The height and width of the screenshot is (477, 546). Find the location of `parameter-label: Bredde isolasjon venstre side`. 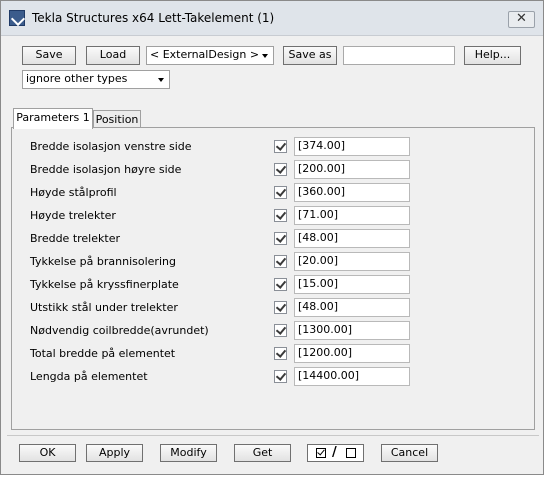

parameter-label: Bredde isolasjon venstre side is located at coordinates (111, 146).